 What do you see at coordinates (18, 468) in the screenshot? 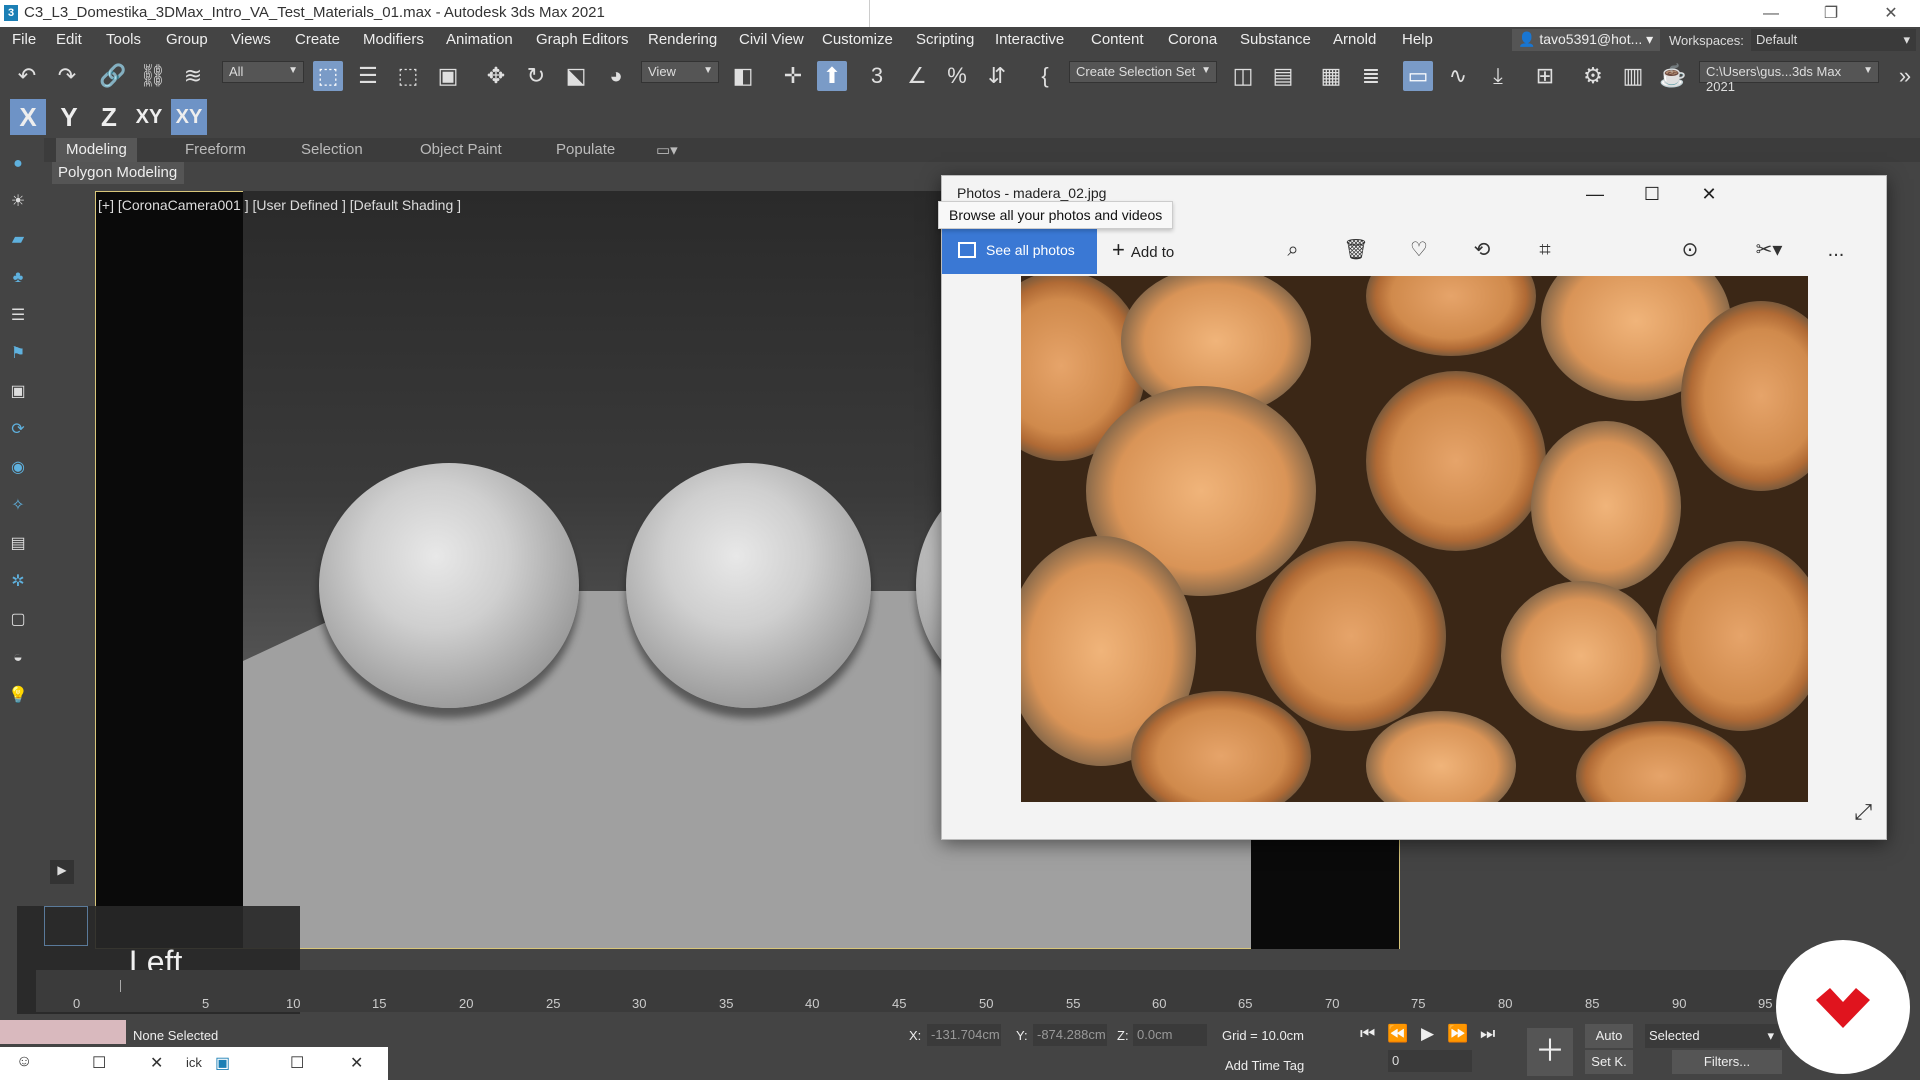
I see `material-icon: ◉` at bounding box center [18, 468].